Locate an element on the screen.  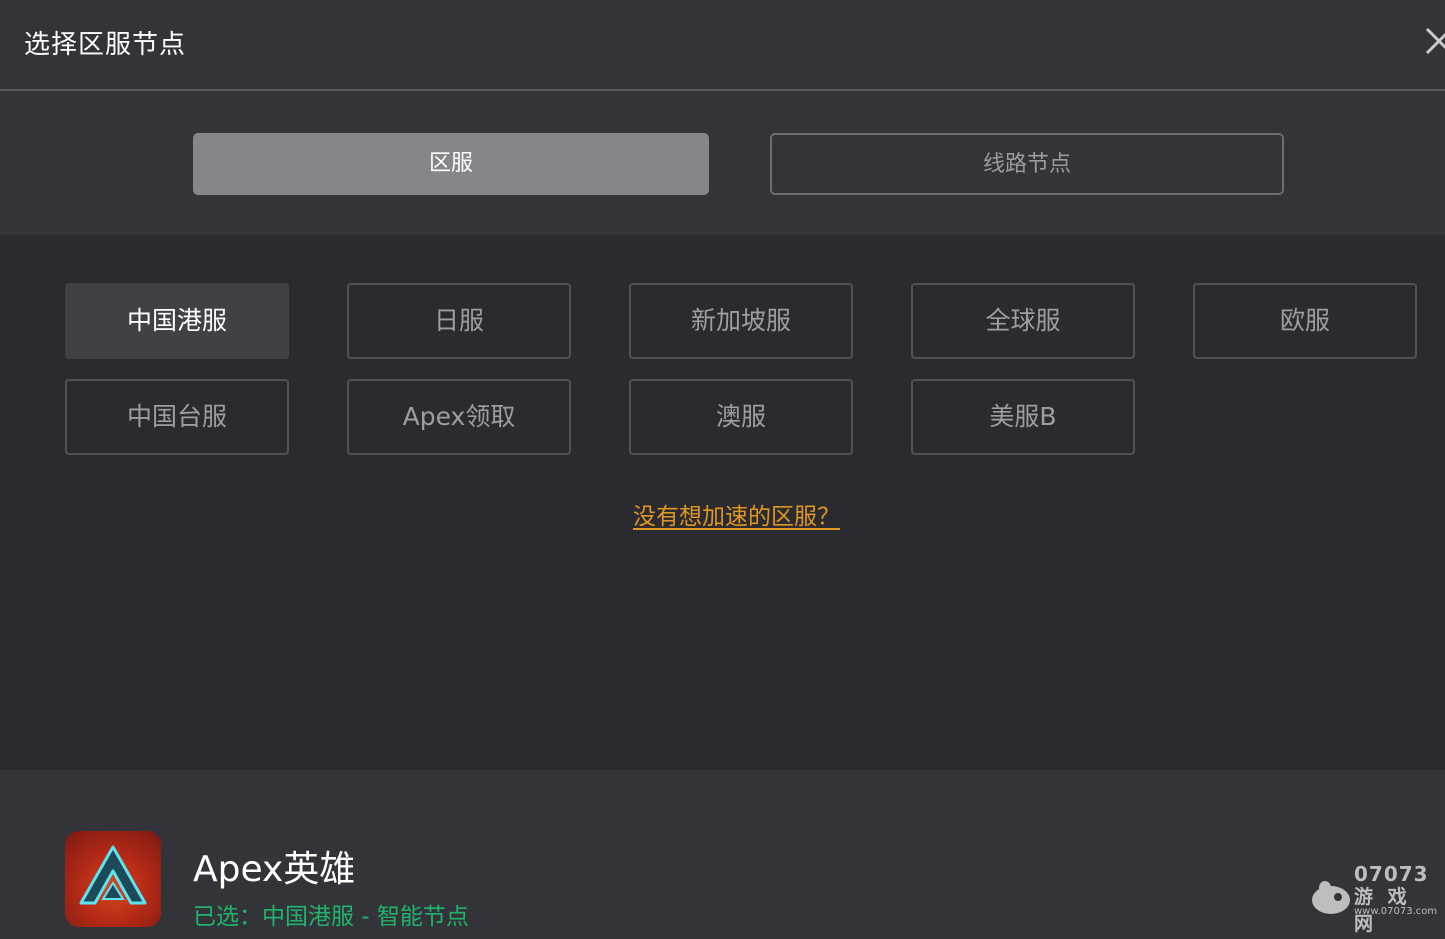
close-icon is located at coordinates (1432, 40).